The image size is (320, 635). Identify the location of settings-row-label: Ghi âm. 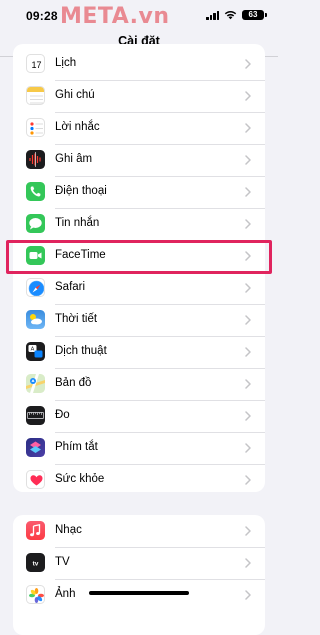
(74, 159).